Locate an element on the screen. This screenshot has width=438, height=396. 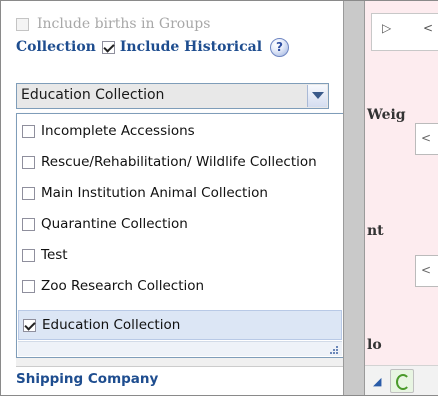
include-births-checkbox is located at coordinates (22, 24).